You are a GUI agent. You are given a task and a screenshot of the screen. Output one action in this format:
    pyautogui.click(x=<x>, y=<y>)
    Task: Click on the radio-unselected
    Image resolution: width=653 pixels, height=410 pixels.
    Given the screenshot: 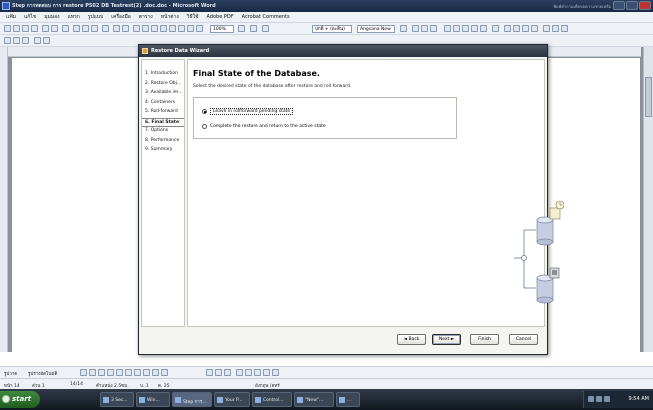 What is the action you would take?
    pyautogui.click(x=204, y=126)
    